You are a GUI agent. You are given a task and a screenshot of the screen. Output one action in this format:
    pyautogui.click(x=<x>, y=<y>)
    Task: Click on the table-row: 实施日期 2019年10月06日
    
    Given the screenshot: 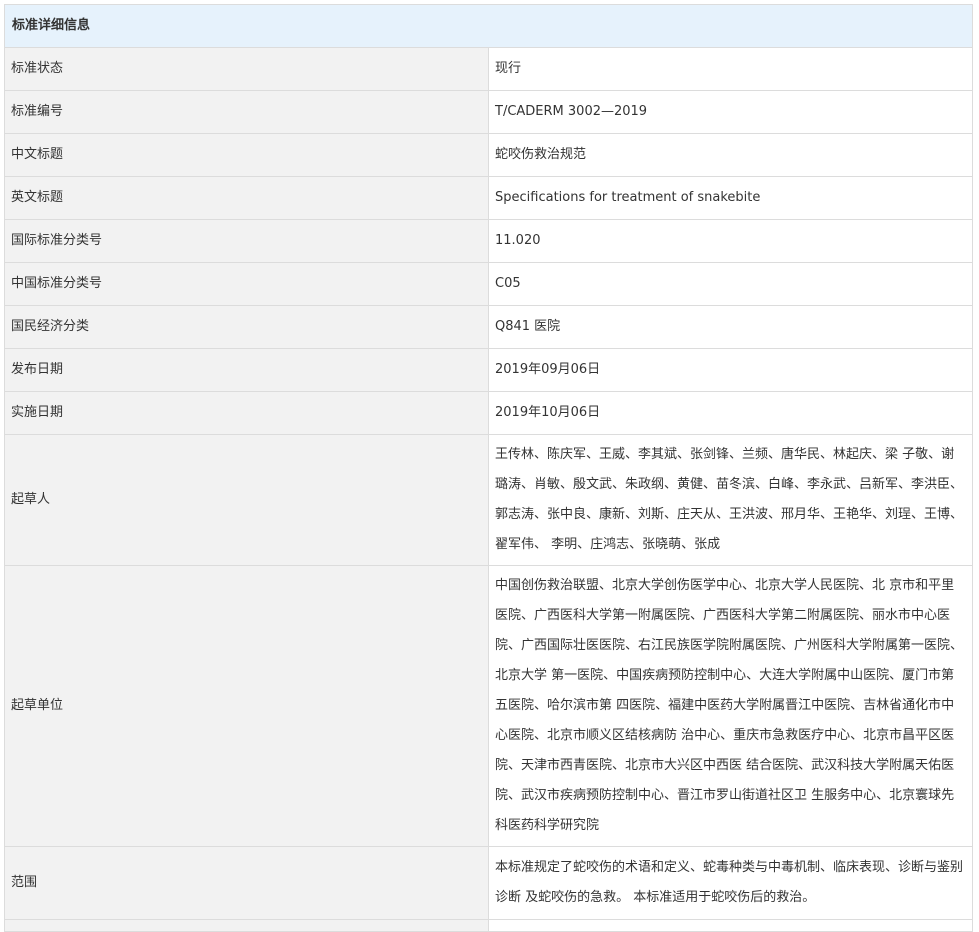 What is the action you would take?
    pyautogui.click(x=488, y=413)
    